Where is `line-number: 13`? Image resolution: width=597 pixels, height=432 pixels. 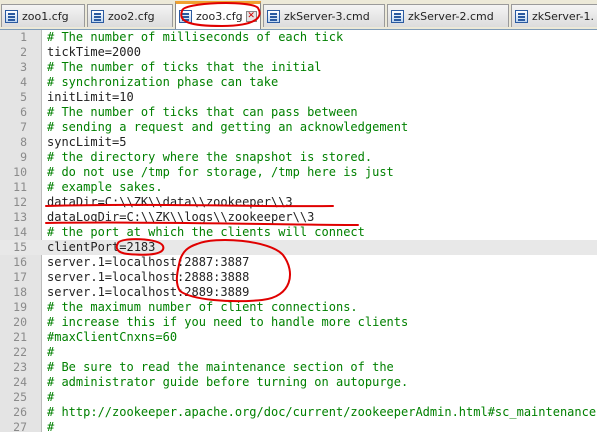 line-number: 13 is located at coordinates (20, 217).